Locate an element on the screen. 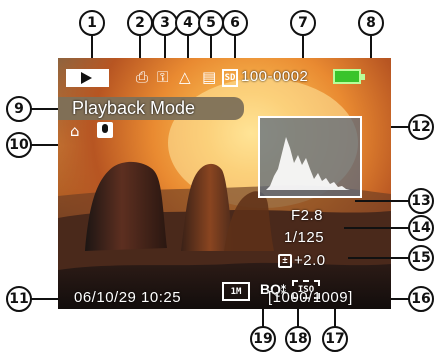  play-icon is located at coordinates (86, 78).